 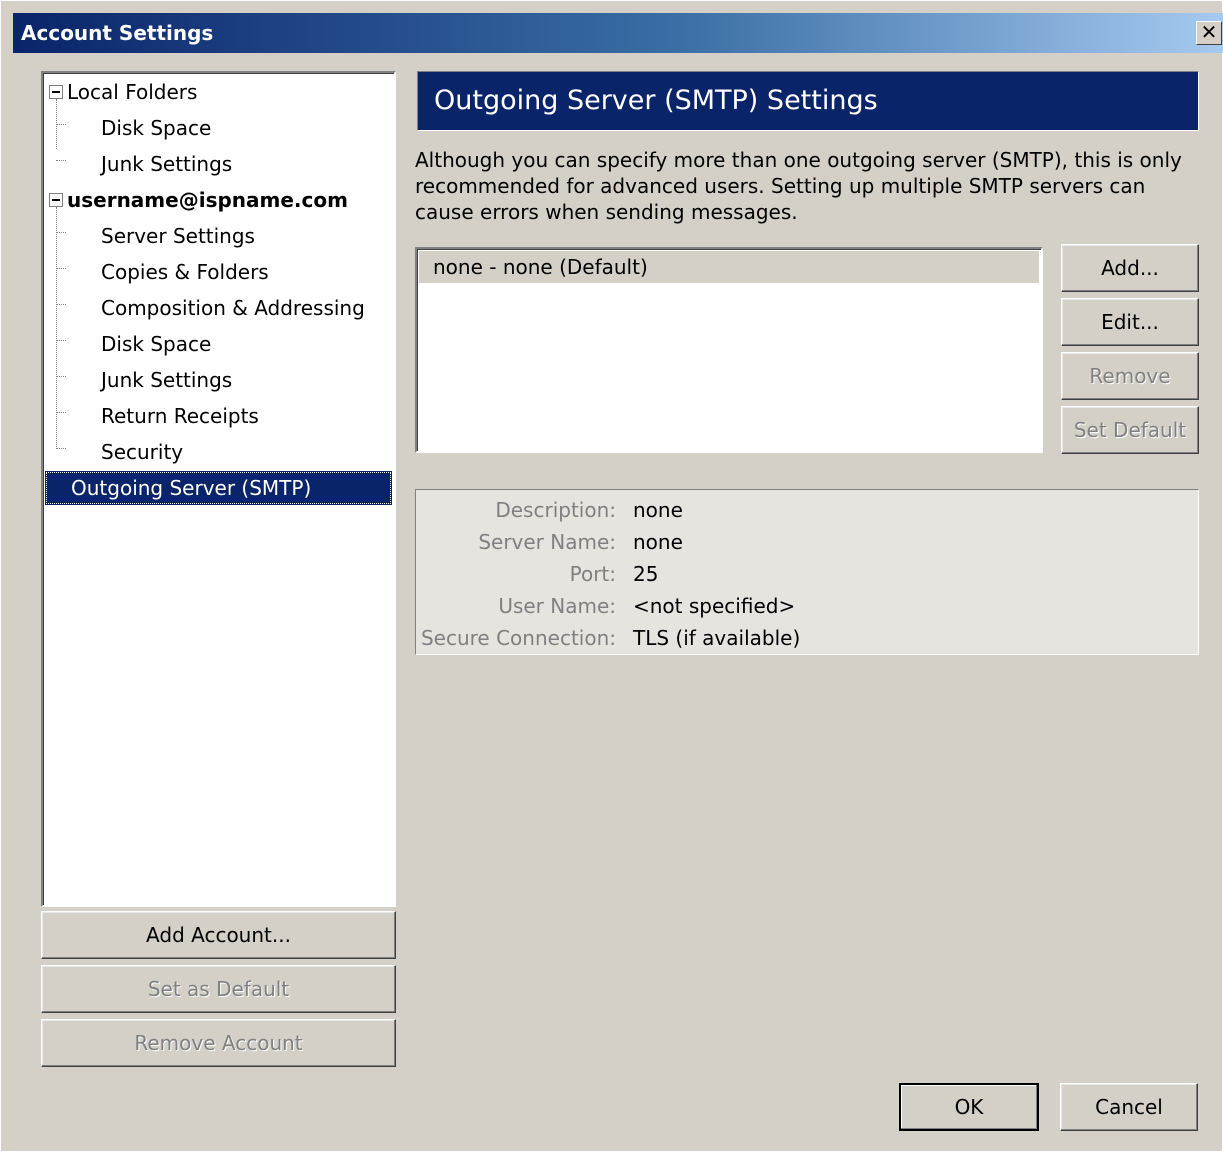 What do you see at coordinates (807, 510) in the screenshot?
I see `detail-row: Description: none` at bounding box center [807, 510].